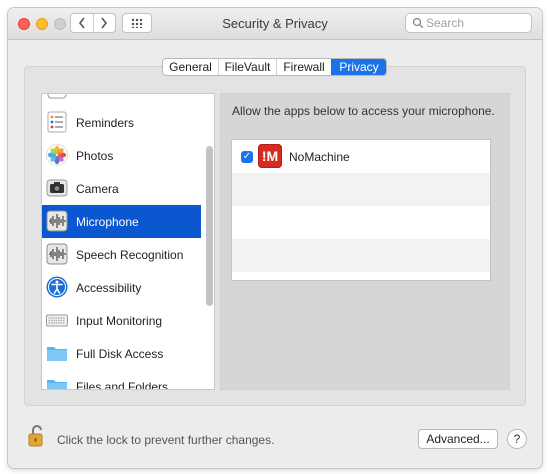  I want to click on nomachine-checkbox: ✓, so click(247, 157).